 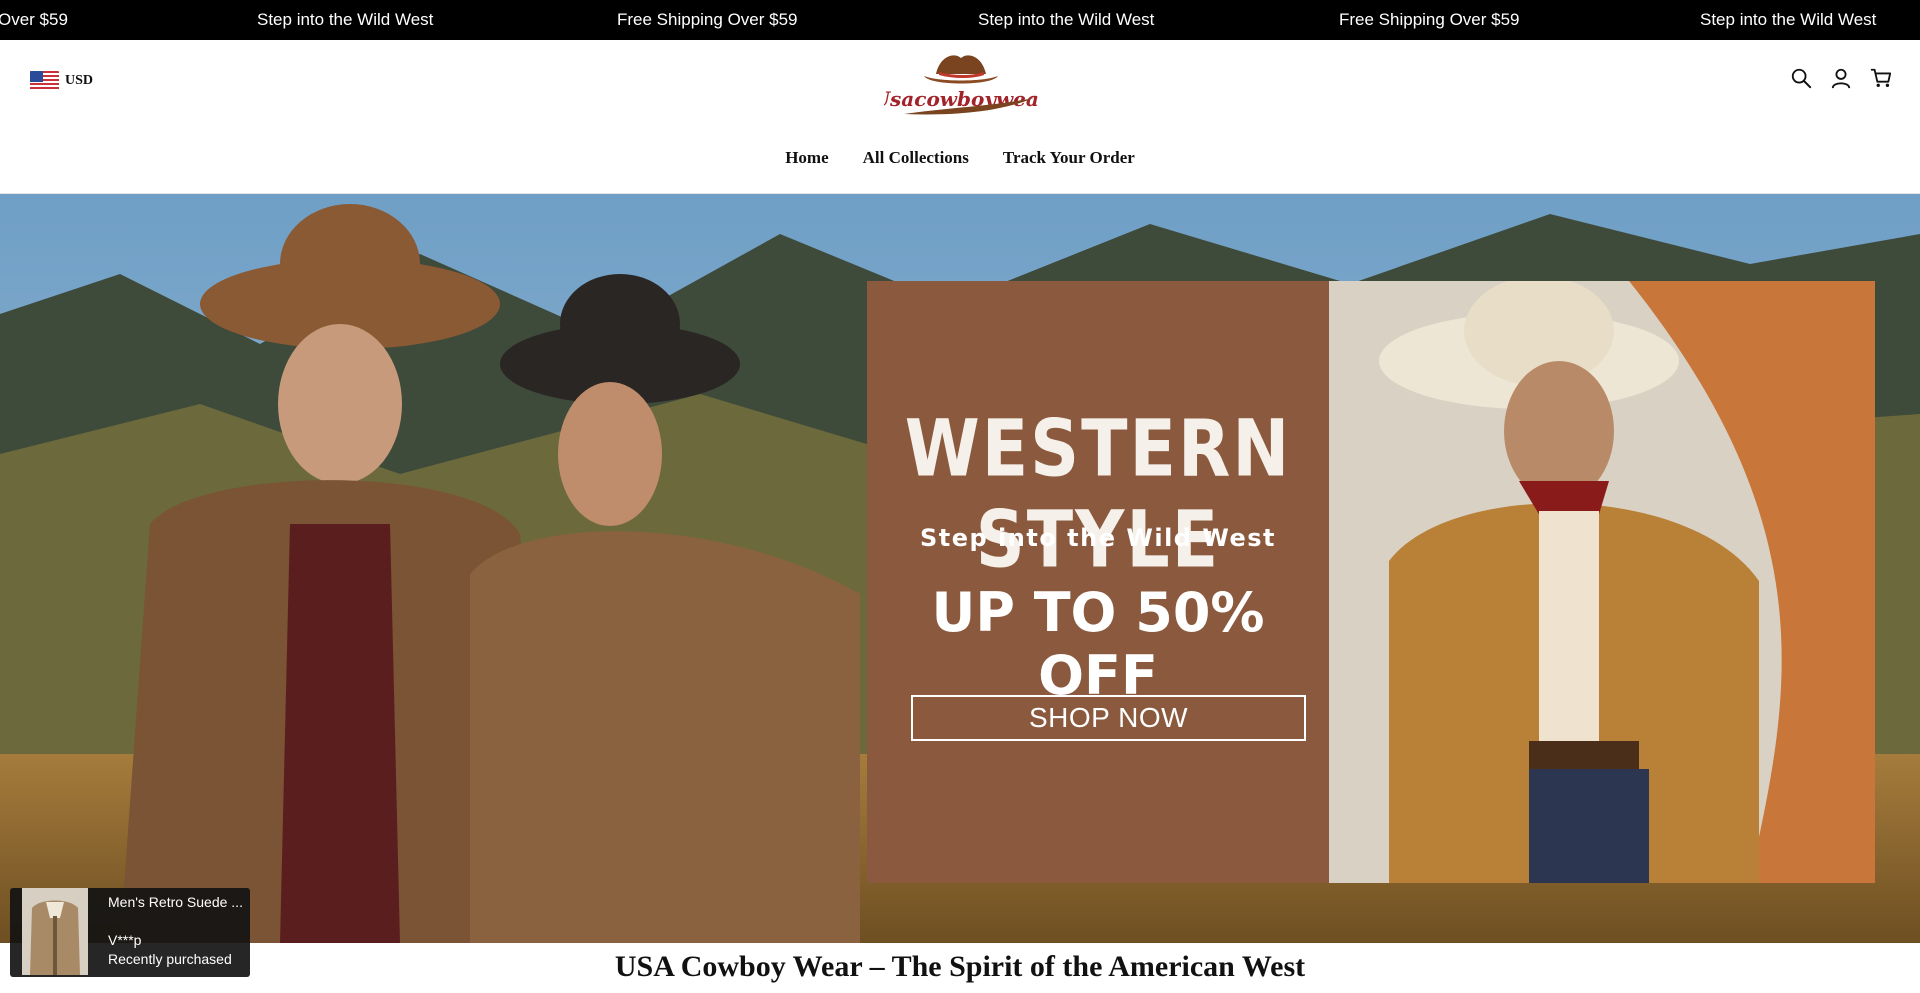 I want to click on logo-text: Usacowboywear, so click(x=961, y=99).